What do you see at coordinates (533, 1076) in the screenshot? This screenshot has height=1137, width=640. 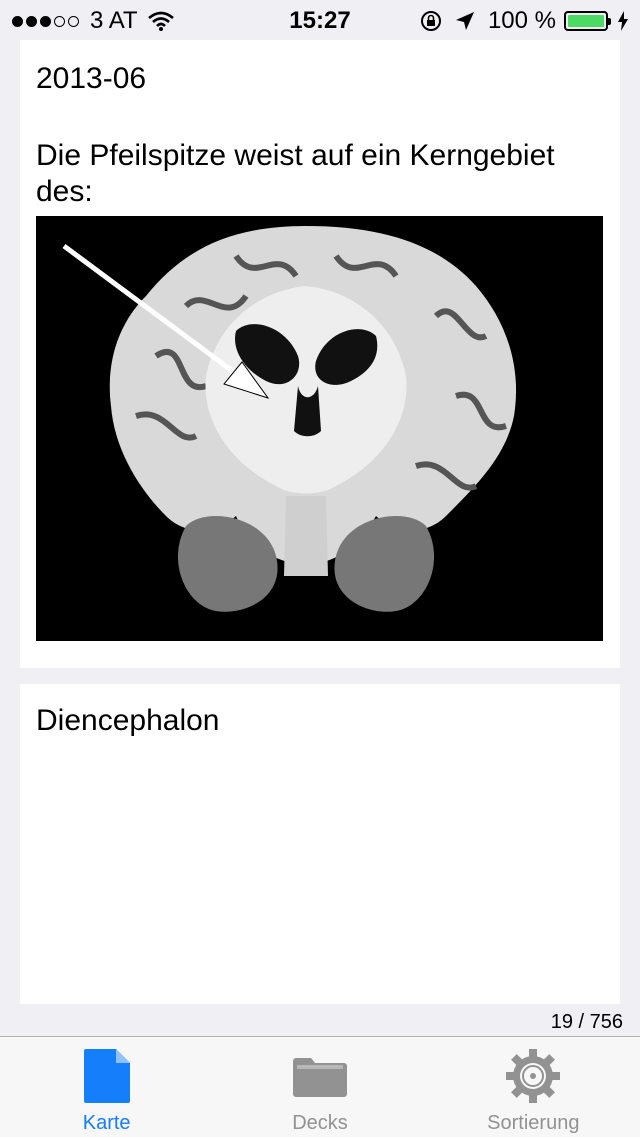 I see `gear-icon` at bounding box center [533, 1076].